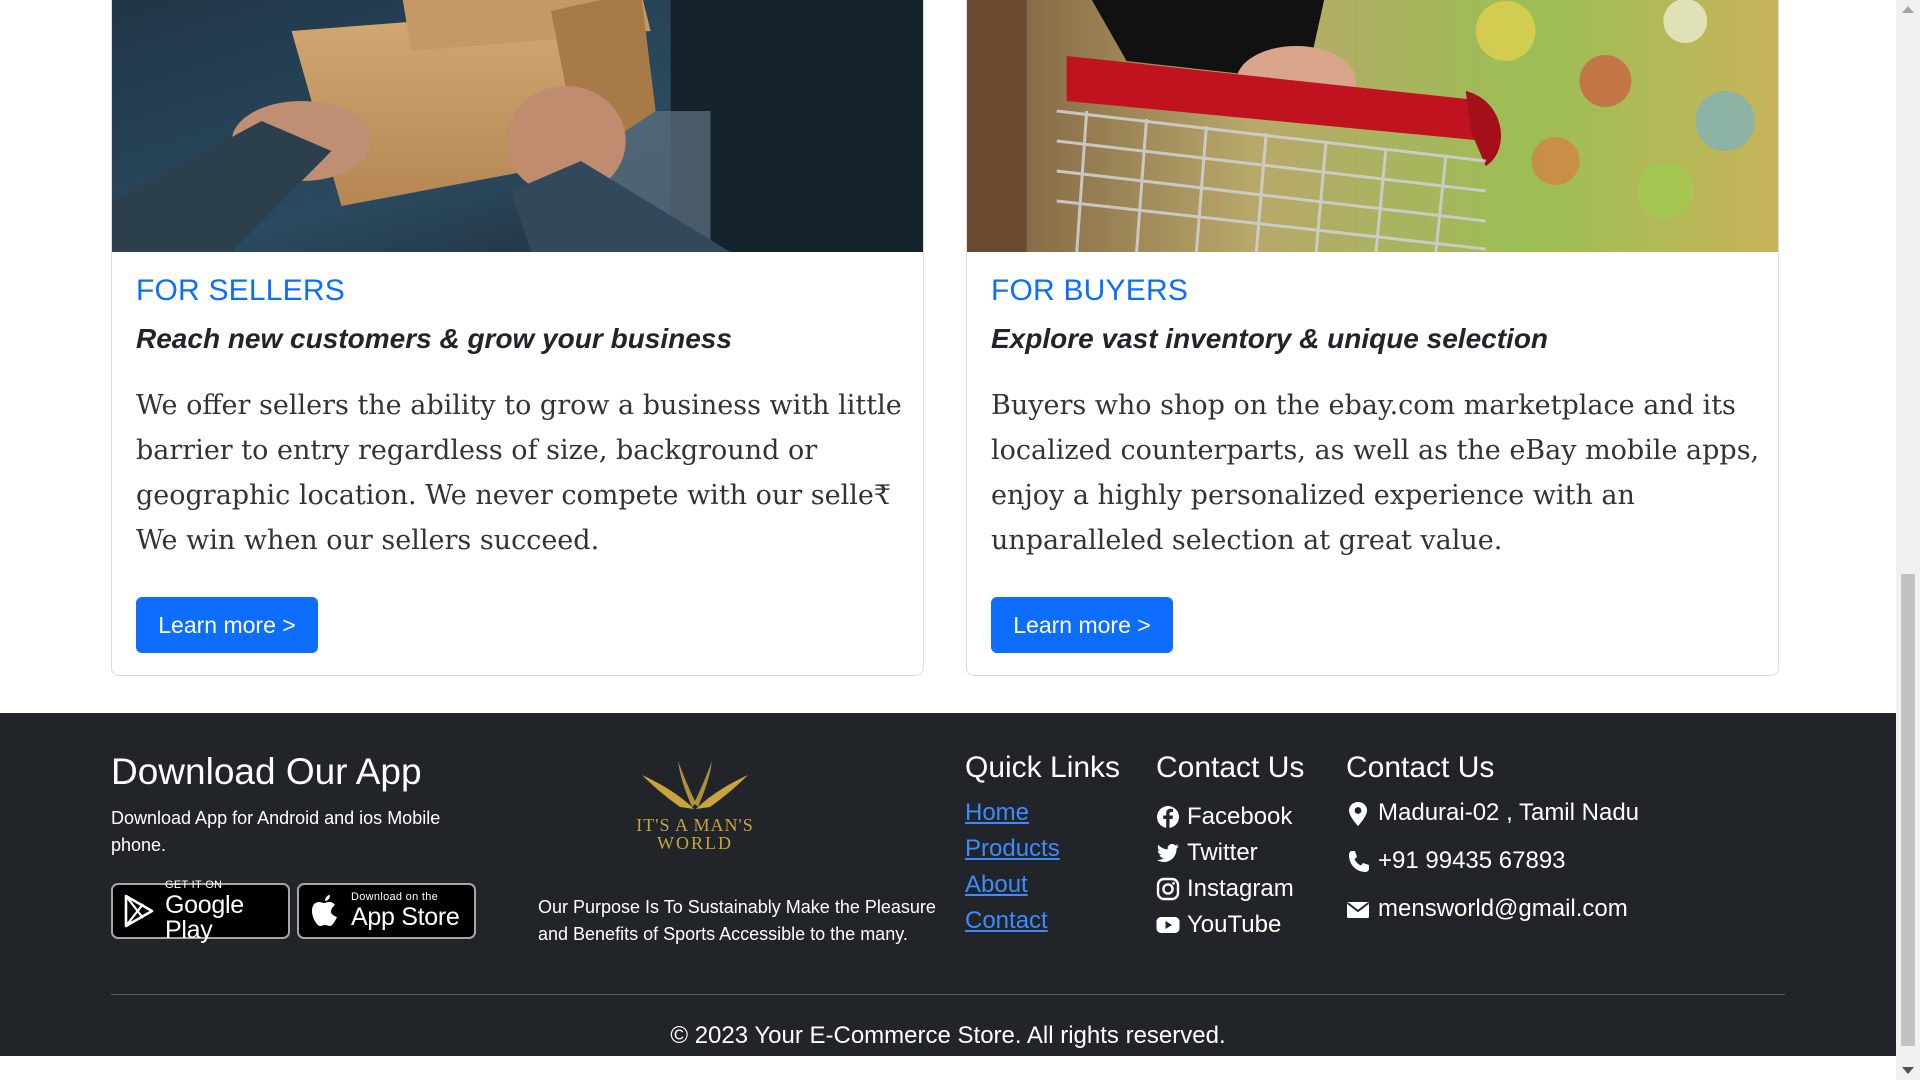 The width and height of the screenshot is (1920, 1080). What do you see at coordinates (1359, 861) in the screenshot?
I see `phone-icon` at bounding box center [1359, 861].